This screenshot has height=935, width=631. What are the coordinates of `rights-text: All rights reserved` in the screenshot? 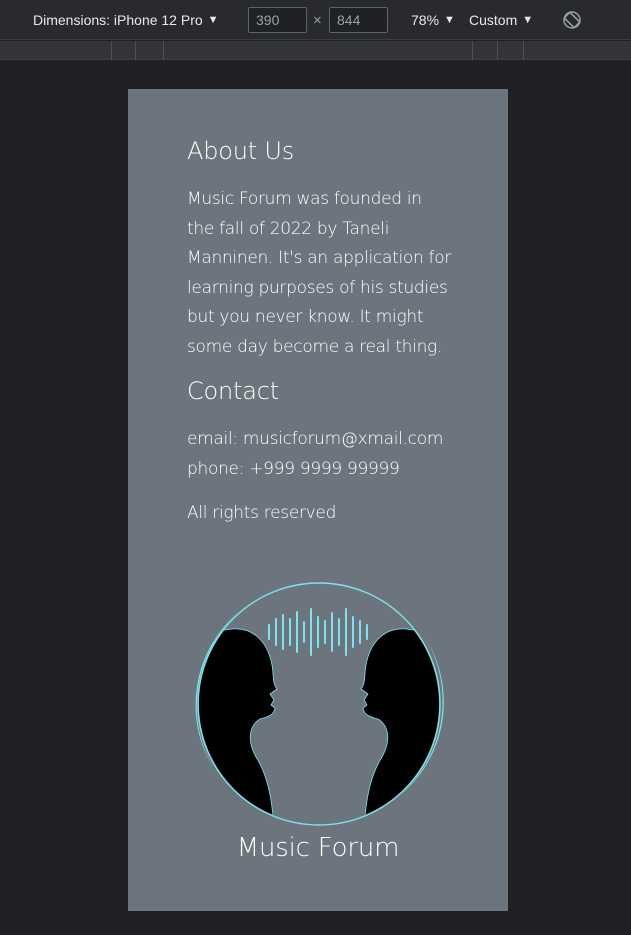 It's located at (262, 513).